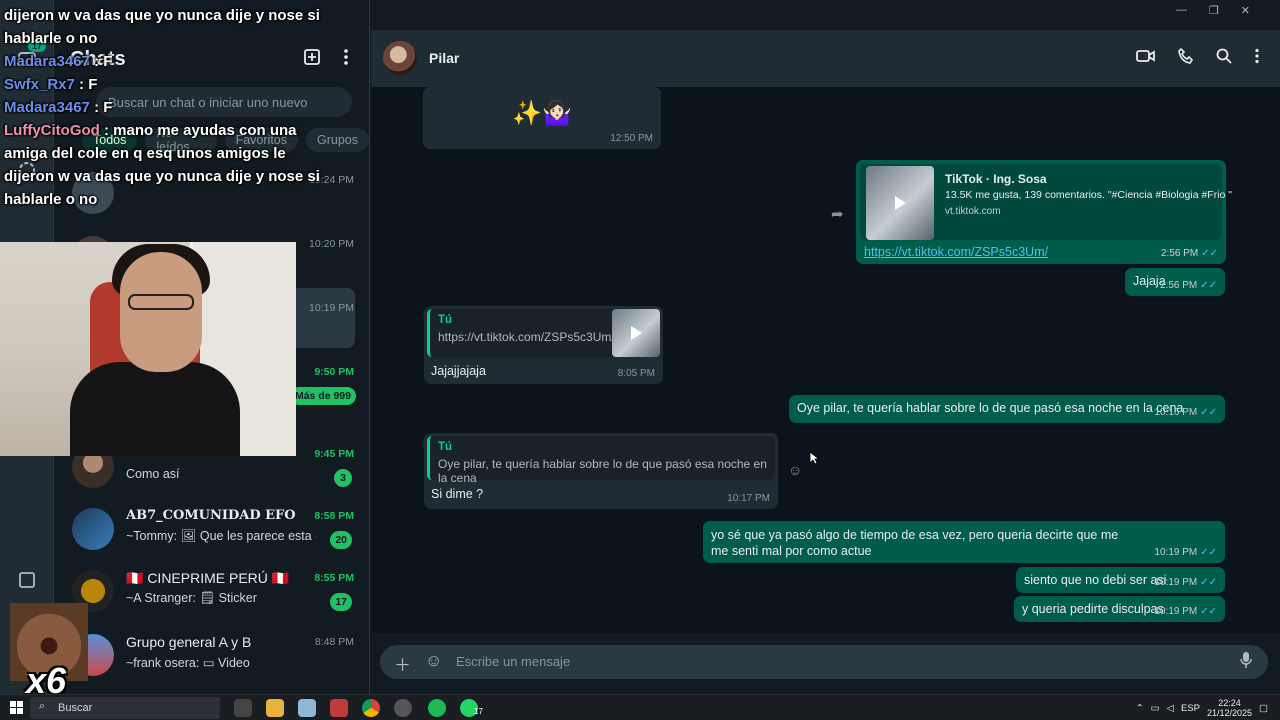 The image size is (1280, 720). I want to click on app-icon, so click(339, 708).